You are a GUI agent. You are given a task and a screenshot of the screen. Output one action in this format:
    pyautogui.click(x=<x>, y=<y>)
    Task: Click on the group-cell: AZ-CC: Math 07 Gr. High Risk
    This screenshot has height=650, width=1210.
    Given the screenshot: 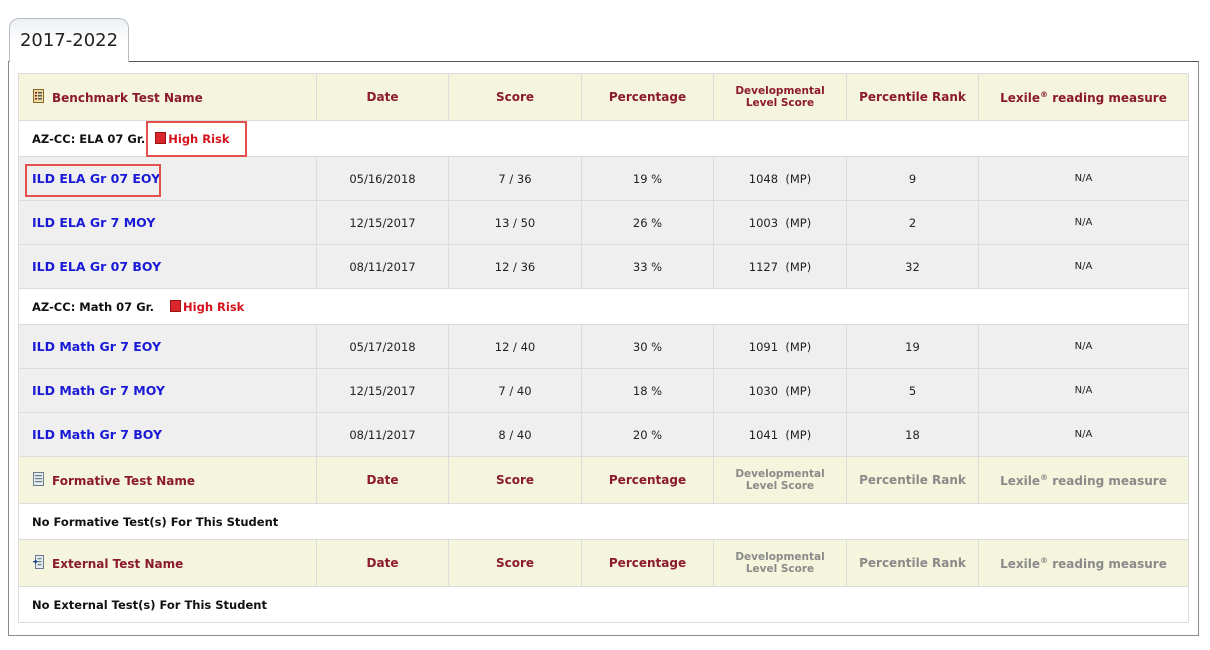 What is the action you would take?
    pyautogui.click(x=603, y=306)
    